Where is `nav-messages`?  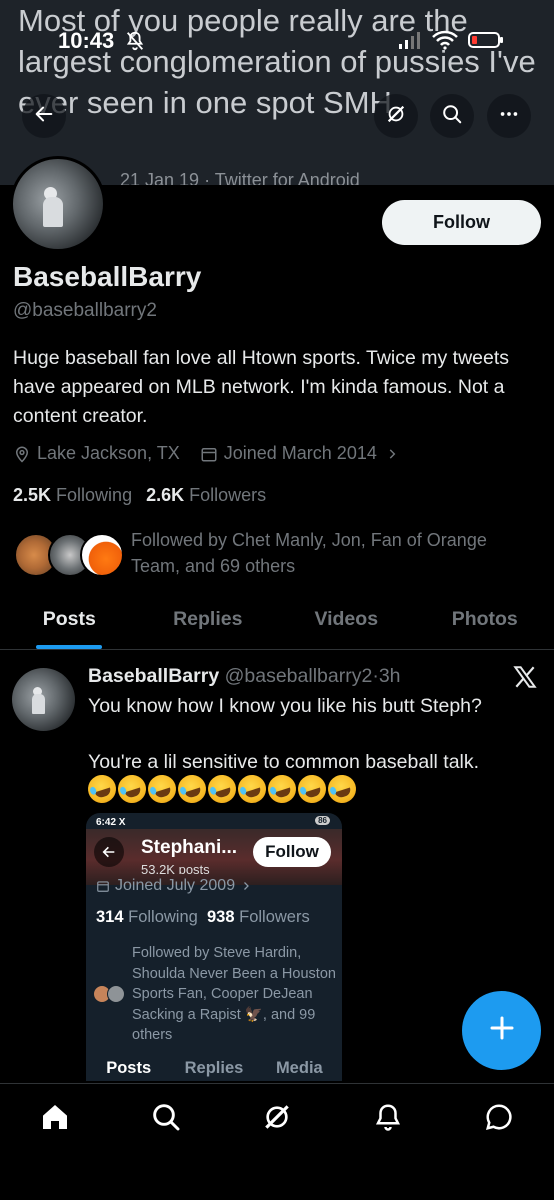 nav-messages is located at coordinates (499, 1120).